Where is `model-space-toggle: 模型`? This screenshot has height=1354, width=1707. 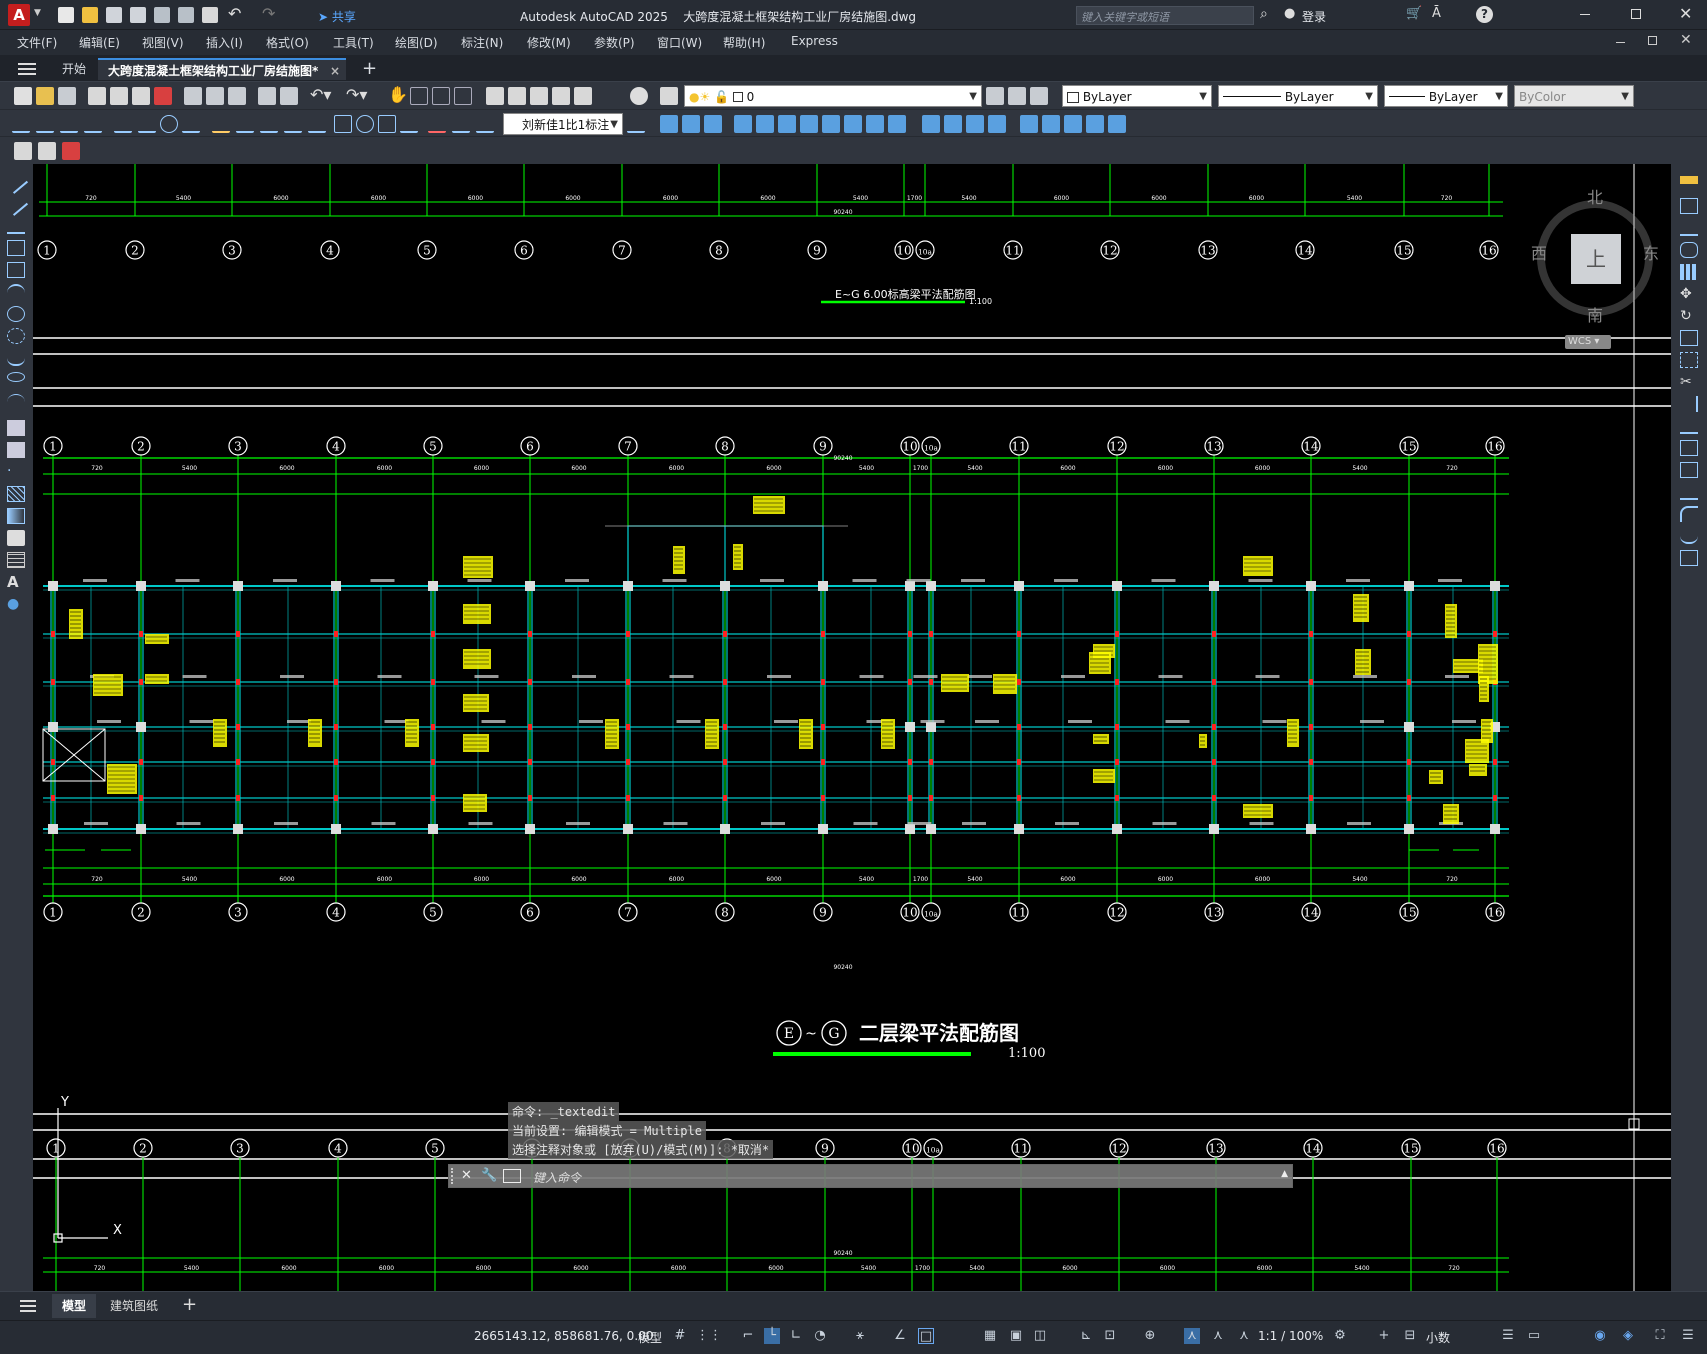
model-space-toggle: 模型 is located at coordinates (650, 1337).